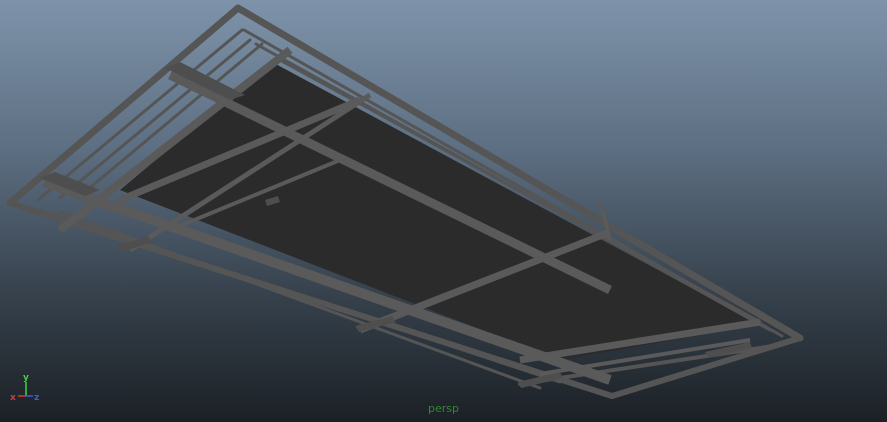 This screenshot has width=887, height=422. I want to click on axis-gizmo-icon: y x z, so click(24, 388).